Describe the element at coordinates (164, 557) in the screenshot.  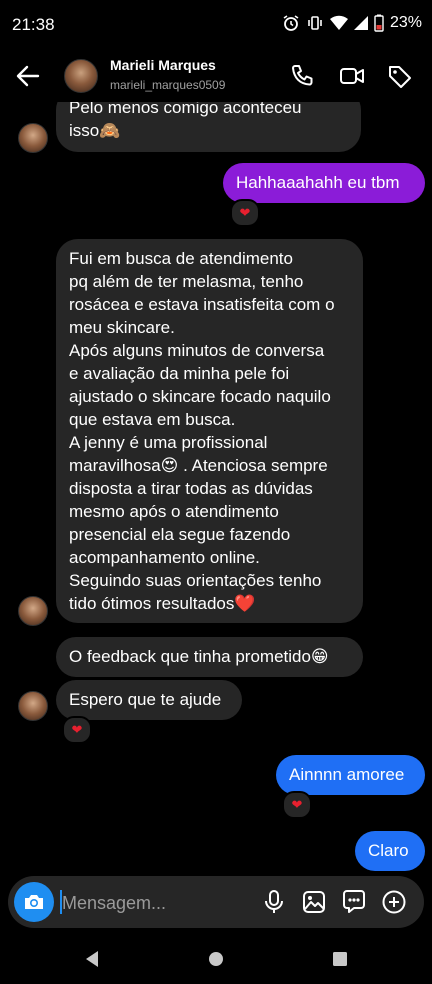
I see `message-line: acompanhamento online.` at that location.